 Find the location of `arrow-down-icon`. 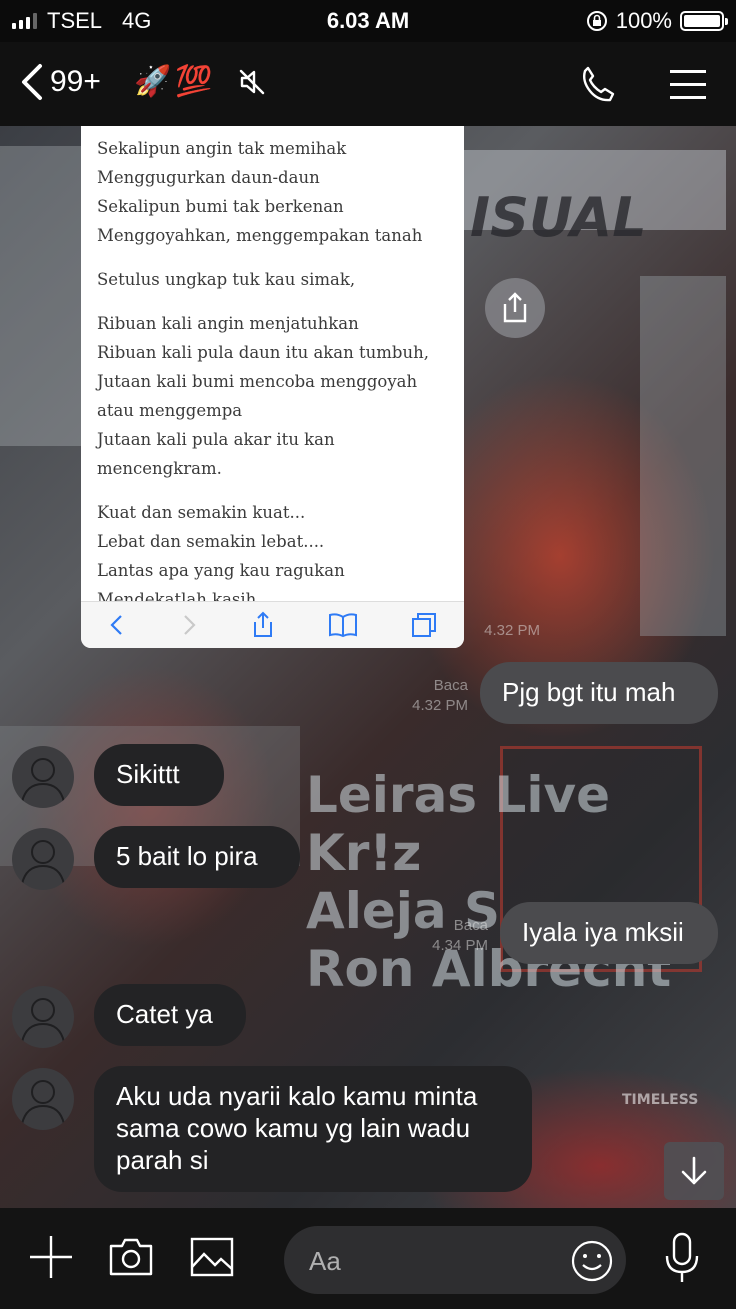

arrow-down-icon is located at coordinates (694, 1170).